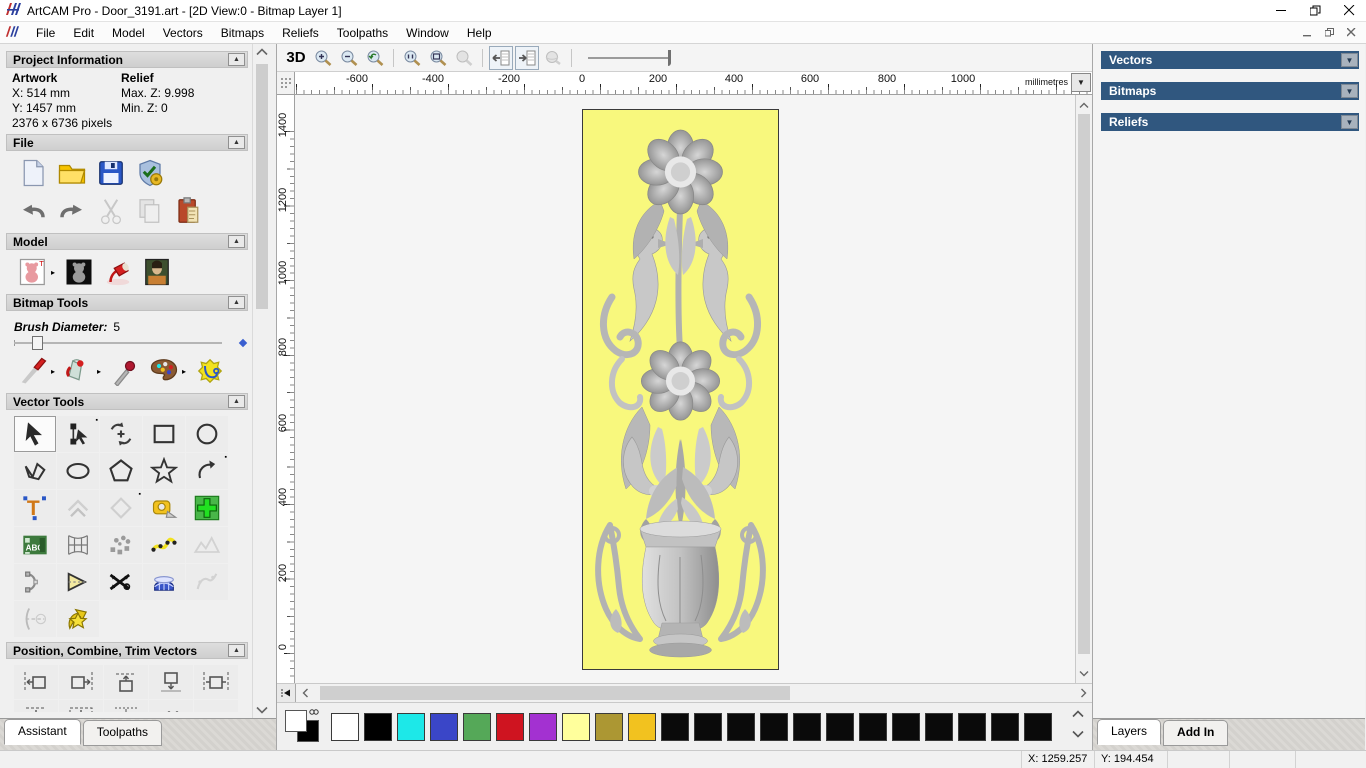 The height and width of the screenshot is (768, 1366). Describe the element at coordinates (210, 371) in the screenshot. I see `bitmap-doctor-icon` at that location.